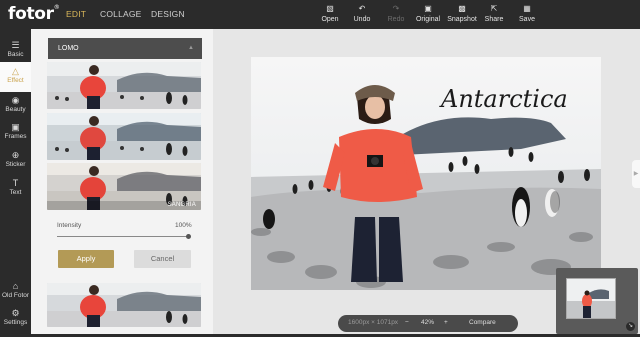  What do you see at coordinates (124, 186) in the screenshot?
I see `filter-thumbnail-sangria: SANGRIA` at bounding box center [124, 186].